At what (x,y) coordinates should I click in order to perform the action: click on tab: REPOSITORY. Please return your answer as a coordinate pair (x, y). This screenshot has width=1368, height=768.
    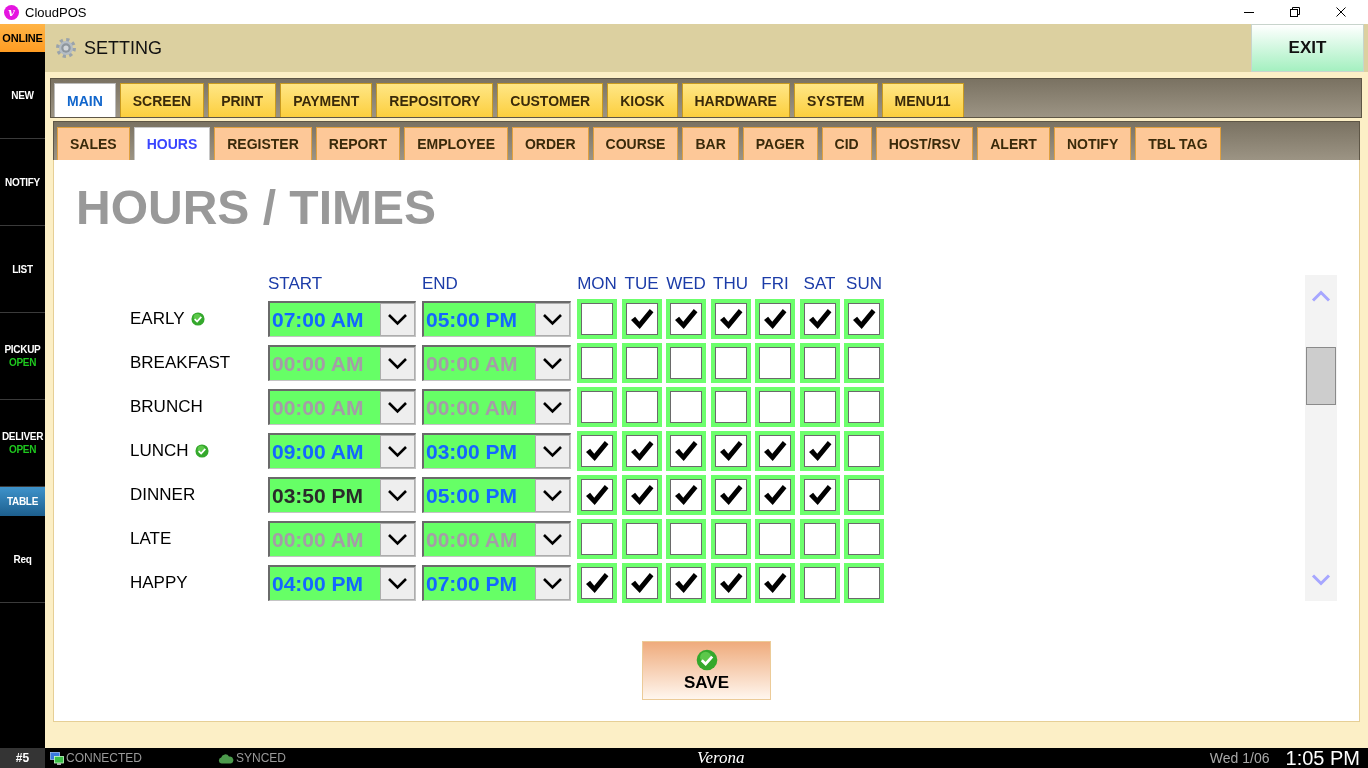
    Looking at the image, I should click on (435, 100).